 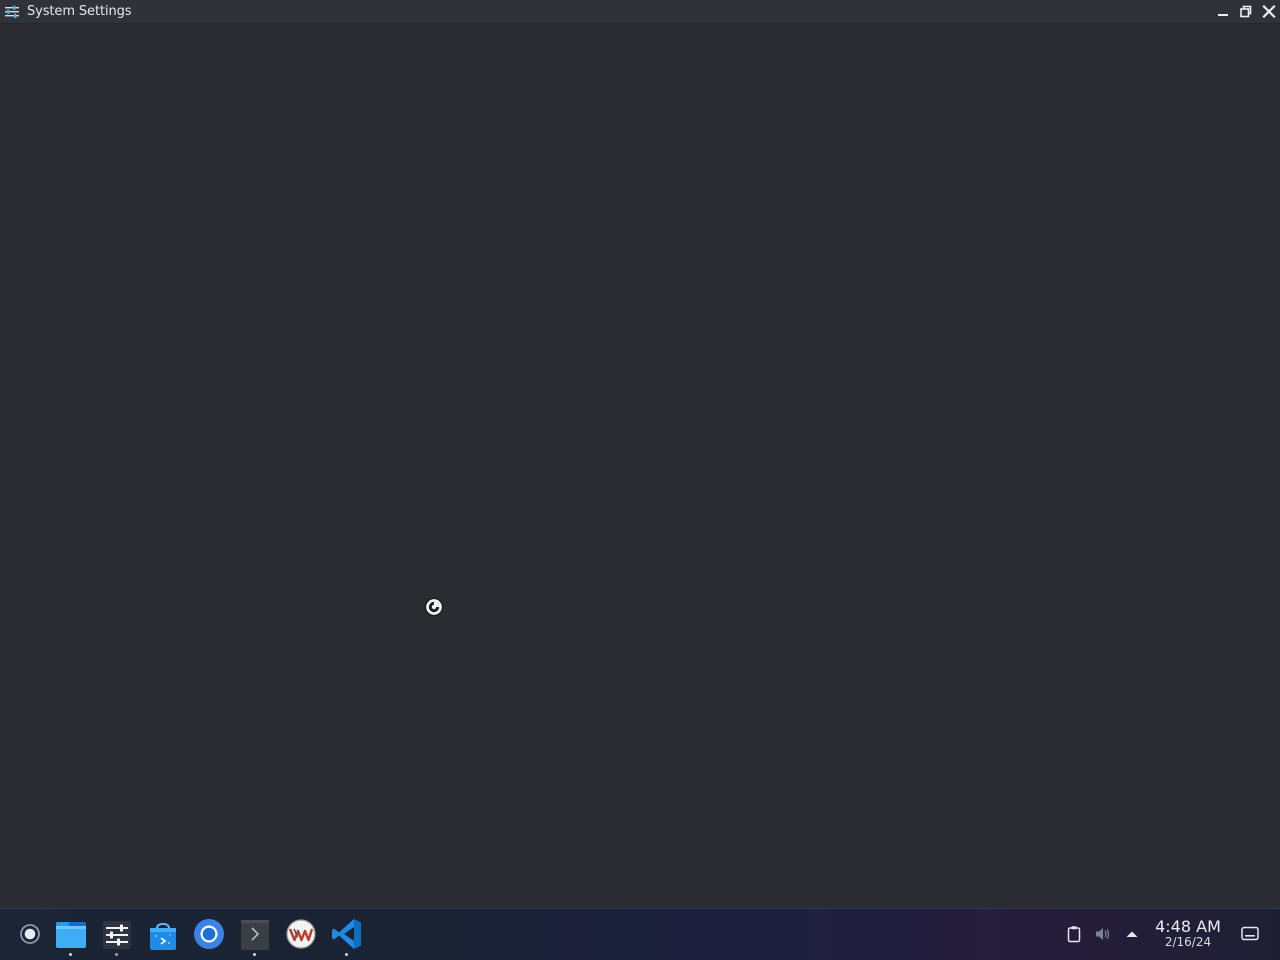 I want to click on taskbar-app-terminal, so click(x=255, y=935).